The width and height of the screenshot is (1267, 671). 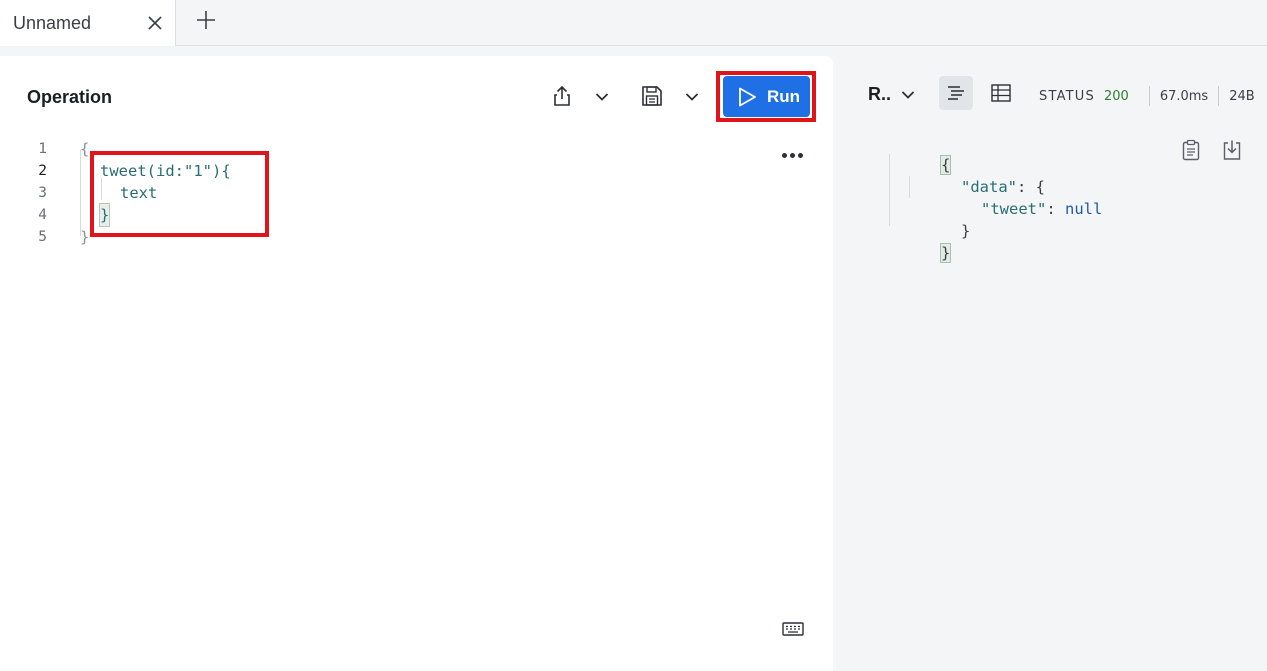 What do you see at coordinates (633, 23) in the screenshot?
I see `tab-bar: Unnamed` at bounding box center [633, 23].